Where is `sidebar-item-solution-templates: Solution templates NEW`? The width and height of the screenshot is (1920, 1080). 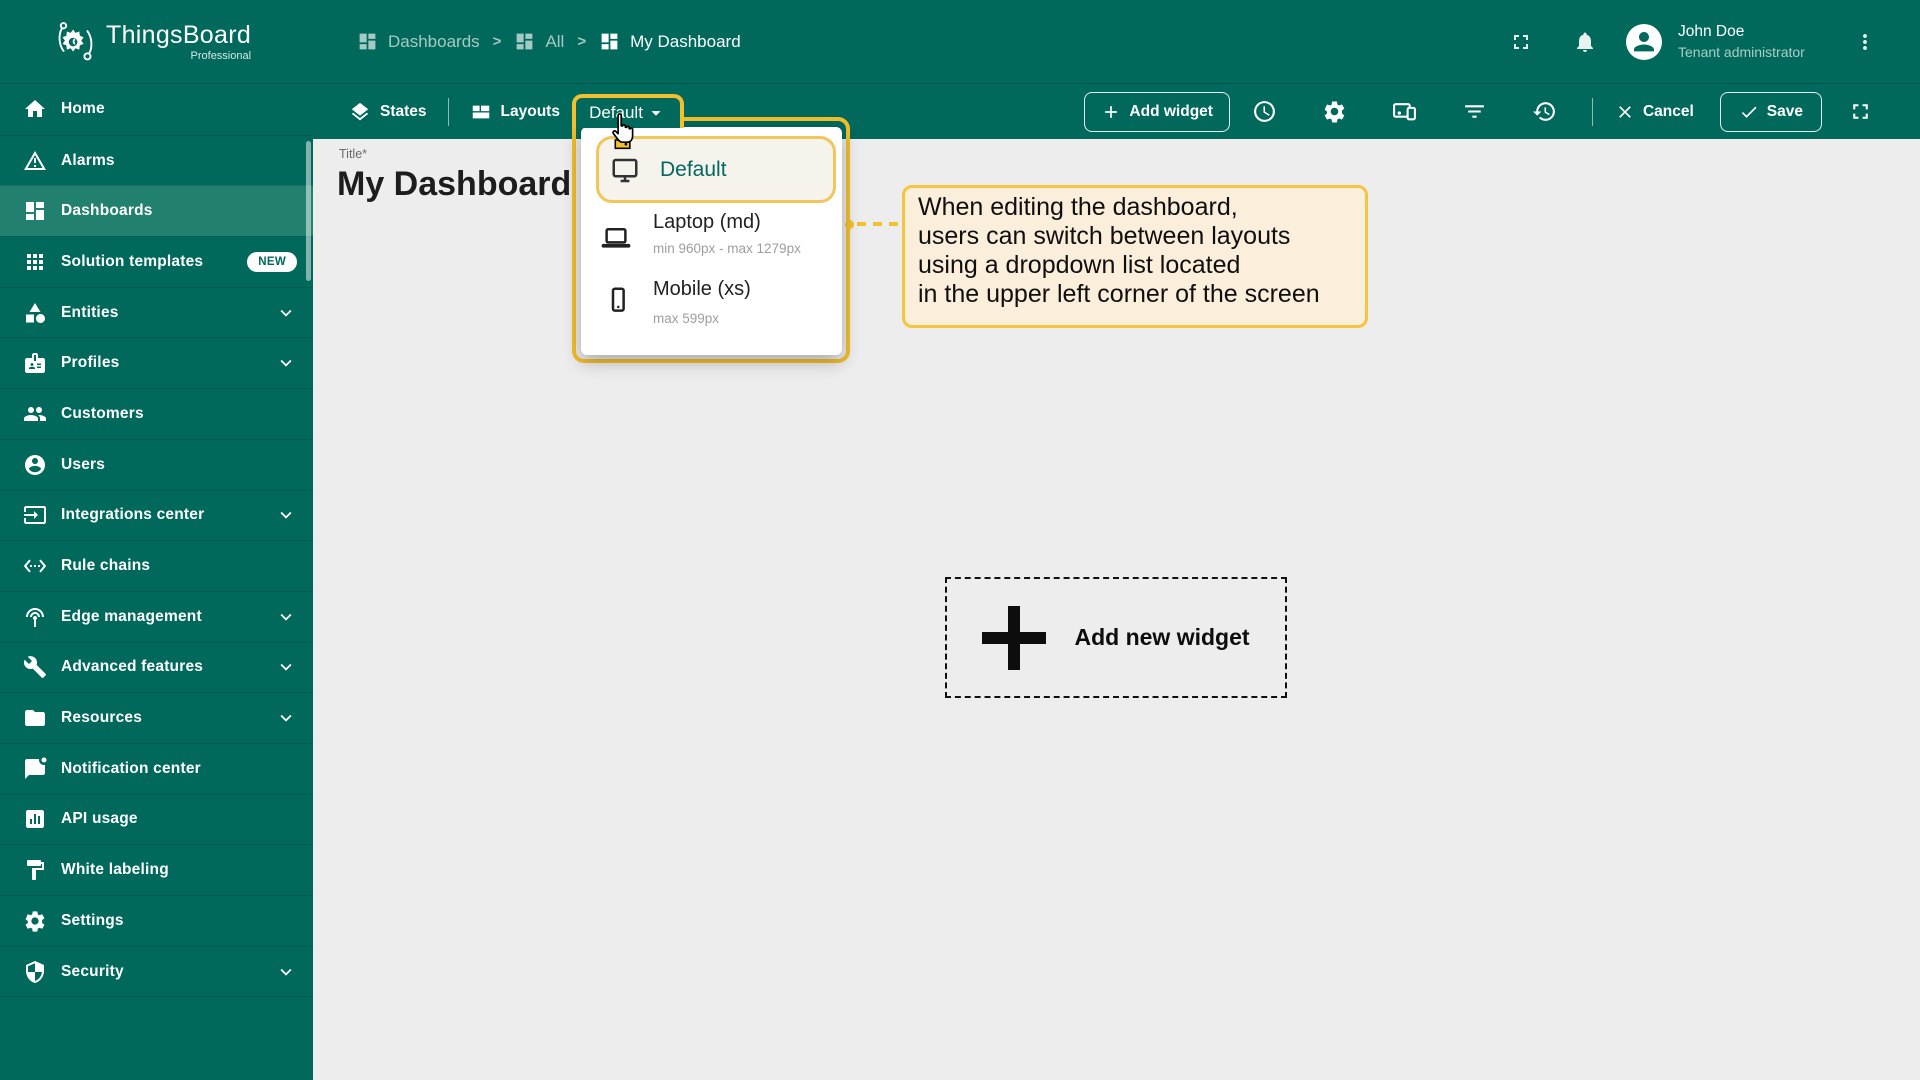 sidebar-item-solution-templates: Solution templates NEW is located at coordinates (156, 261).